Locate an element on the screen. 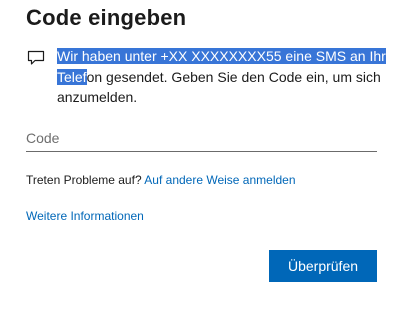 The height and width of the screenshot is (309, 413). alternate-sign-in-link: Auf andere Weise anmelden is located at coordinates (219, 180).